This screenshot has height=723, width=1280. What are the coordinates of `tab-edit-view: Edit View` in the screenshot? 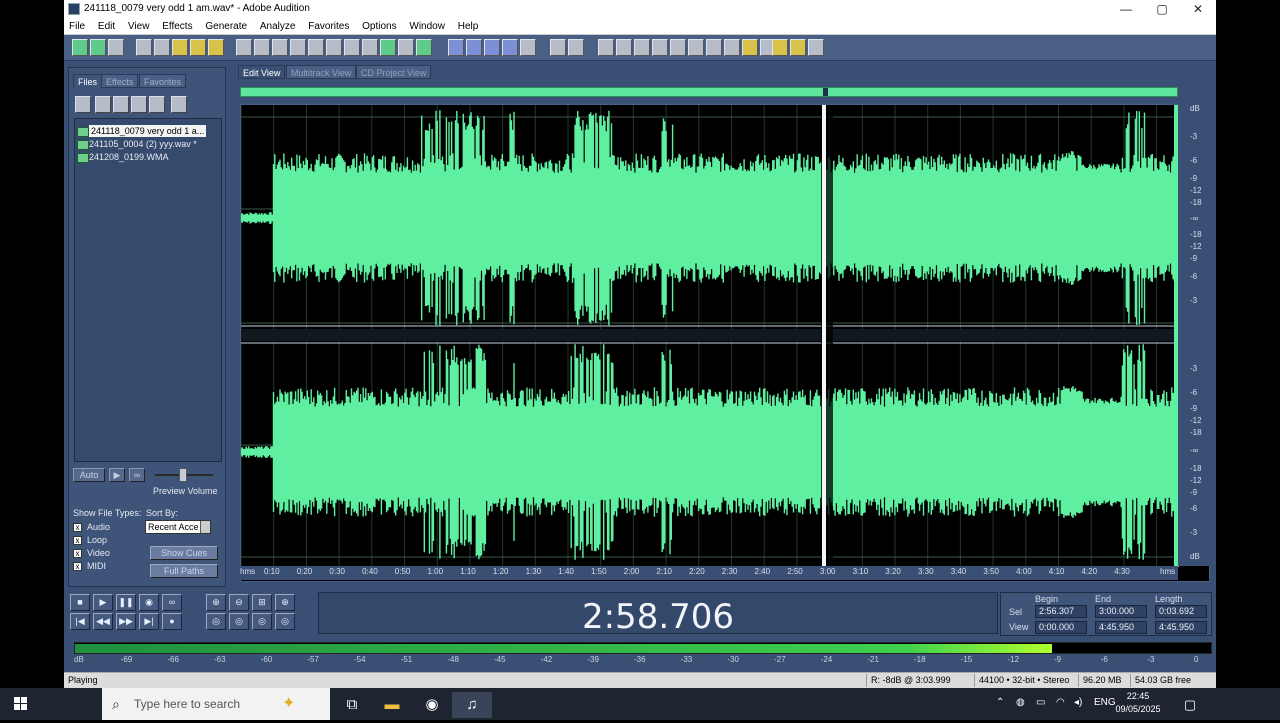 It's located at (262, 72).